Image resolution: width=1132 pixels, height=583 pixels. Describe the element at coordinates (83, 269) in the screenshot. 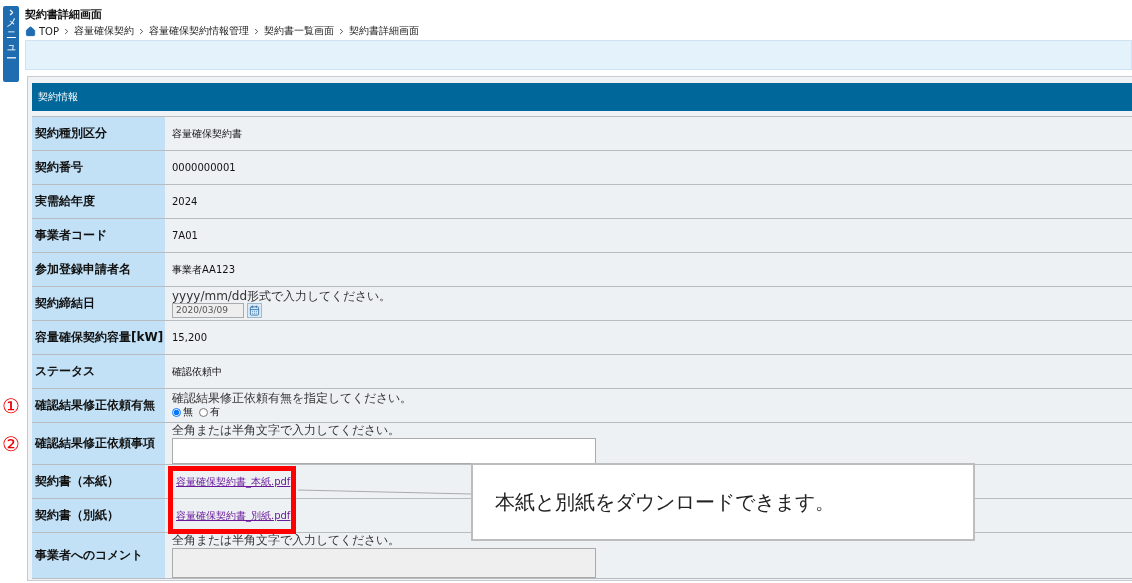

I see `field-label: 参加登録申請者名` at that location.